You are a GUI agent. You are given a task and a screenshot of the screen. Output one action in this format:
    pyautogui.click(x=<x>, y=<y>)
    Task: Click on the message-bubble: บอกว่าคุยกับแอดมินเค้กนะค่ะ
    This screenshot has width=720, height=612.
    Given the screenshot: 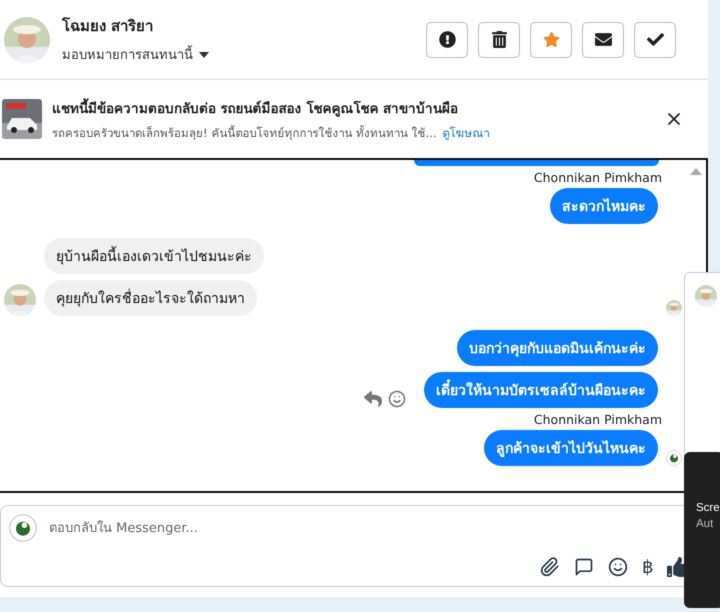 What is the action you would take?
    pyautogui.click(x=557, y=348)
    